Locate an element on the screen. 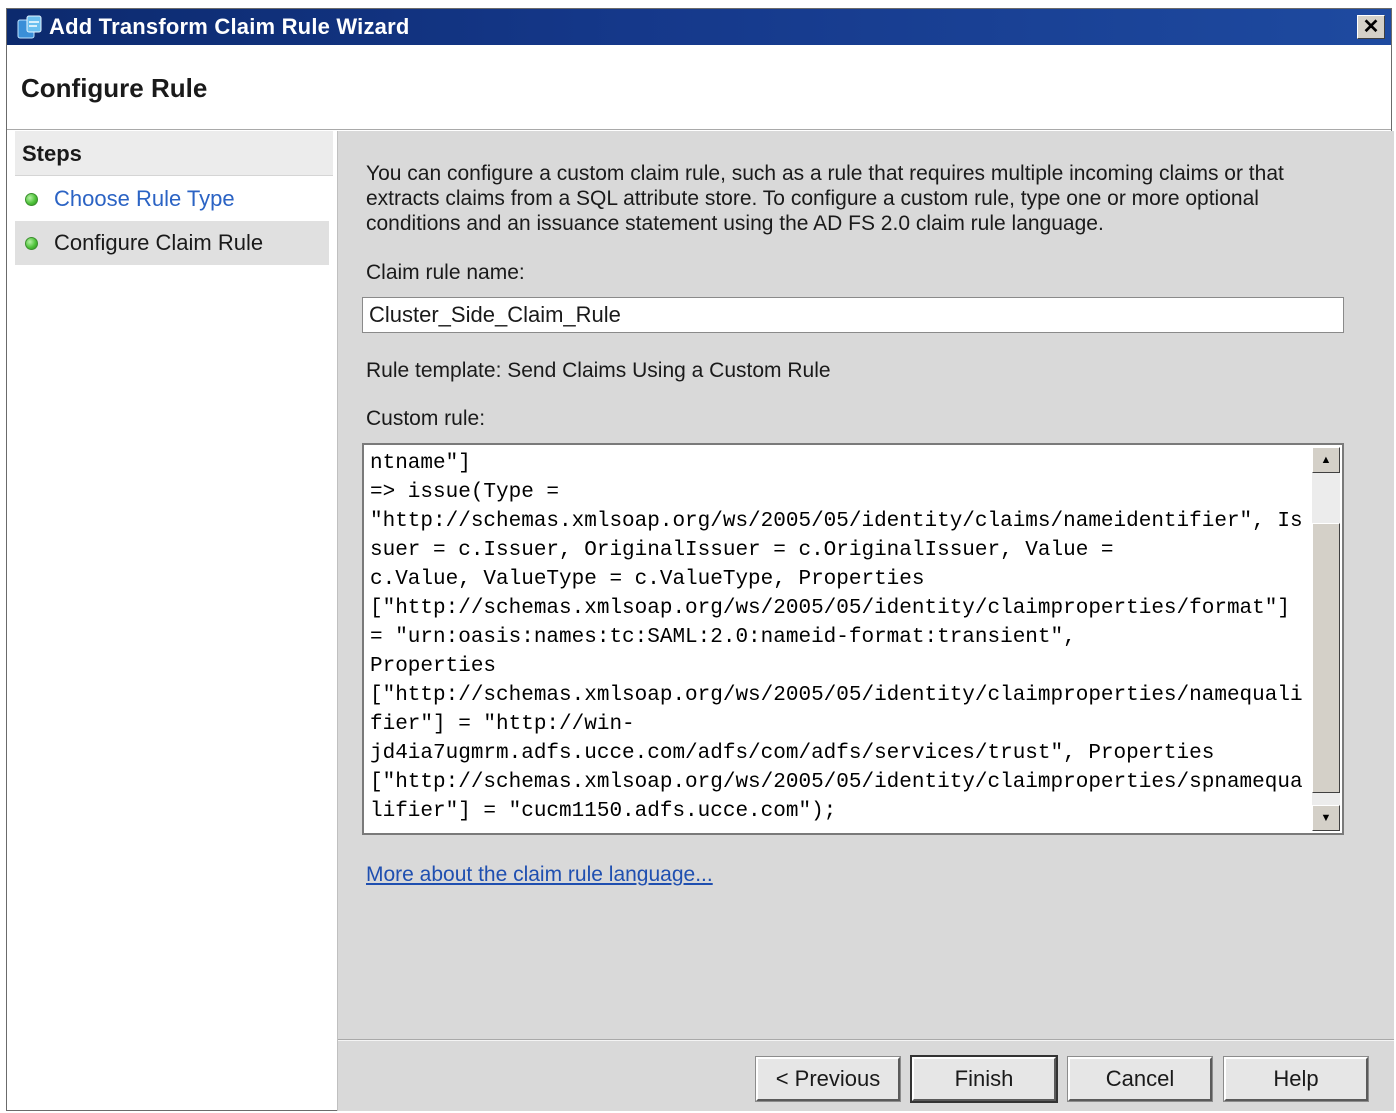 This screenshot has width=1396, height=1113. claim-rule-name-label: Claim rule name: is located at coordinates (445, 272).